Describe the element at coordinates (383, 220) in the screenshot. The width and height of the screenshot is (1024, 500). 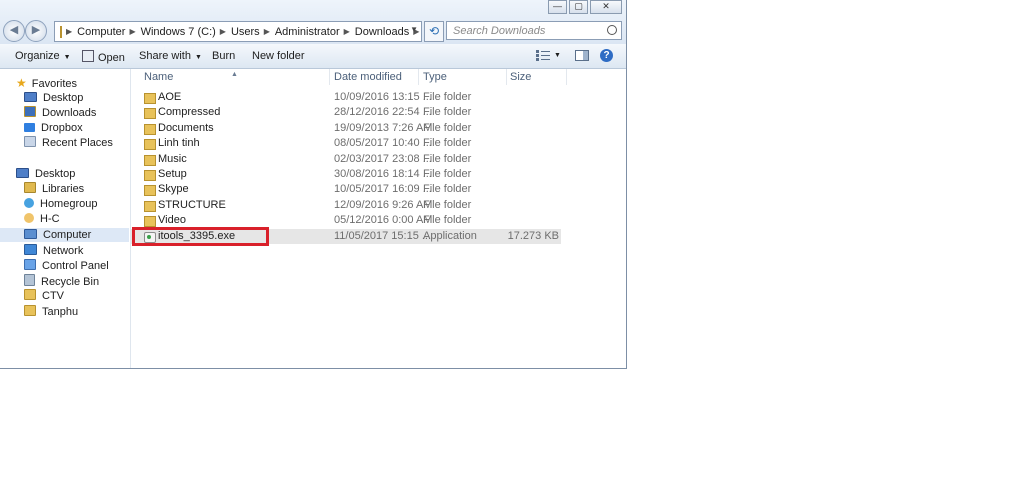
I see `file-date: 05/12/2016 0:00 AM` at that location.